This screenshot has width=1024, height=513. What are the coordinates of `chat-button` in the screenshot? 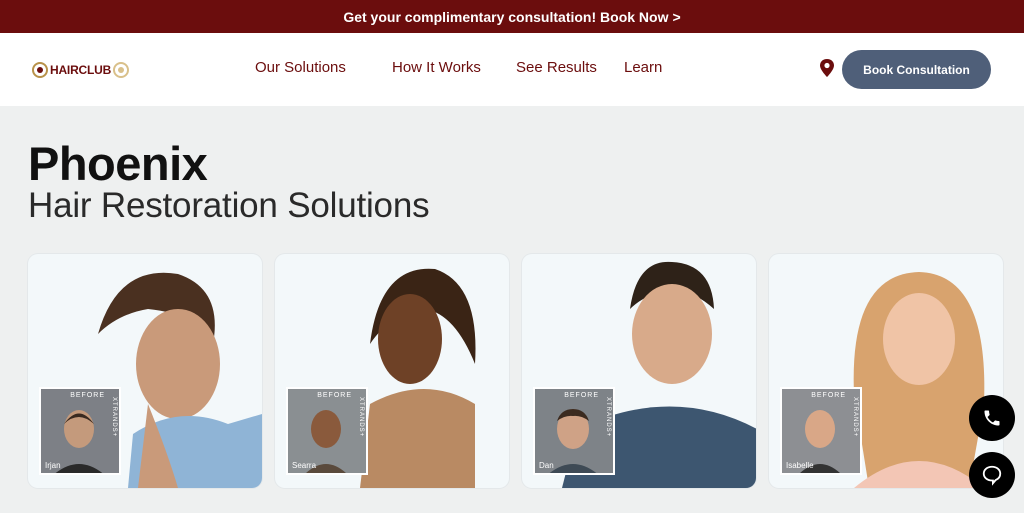 It's located at (992, 475).